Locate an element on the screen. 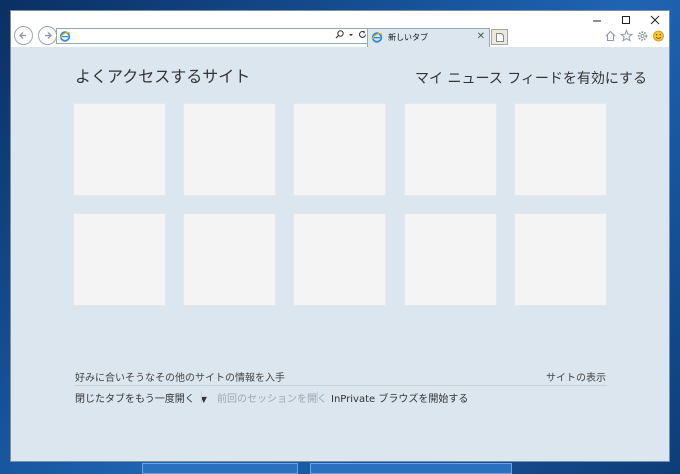 This screenshot has width=680, height=474. home-button is located at coordinates (610, 35).